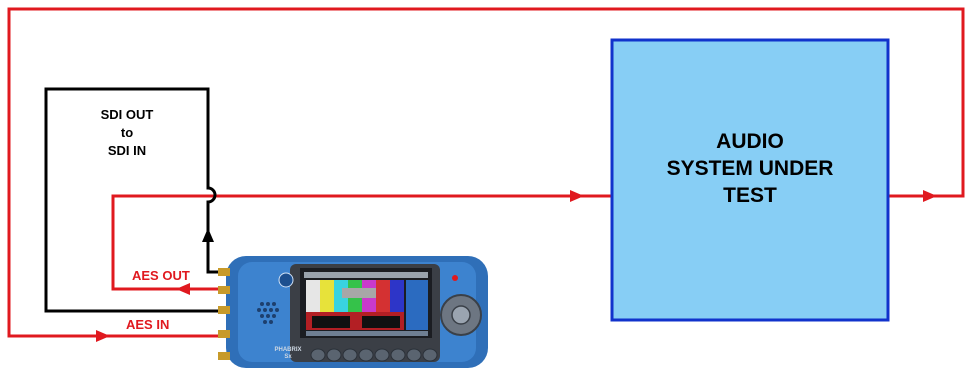  I want to click on aes-in-label: AES IN, so click(148, 324).